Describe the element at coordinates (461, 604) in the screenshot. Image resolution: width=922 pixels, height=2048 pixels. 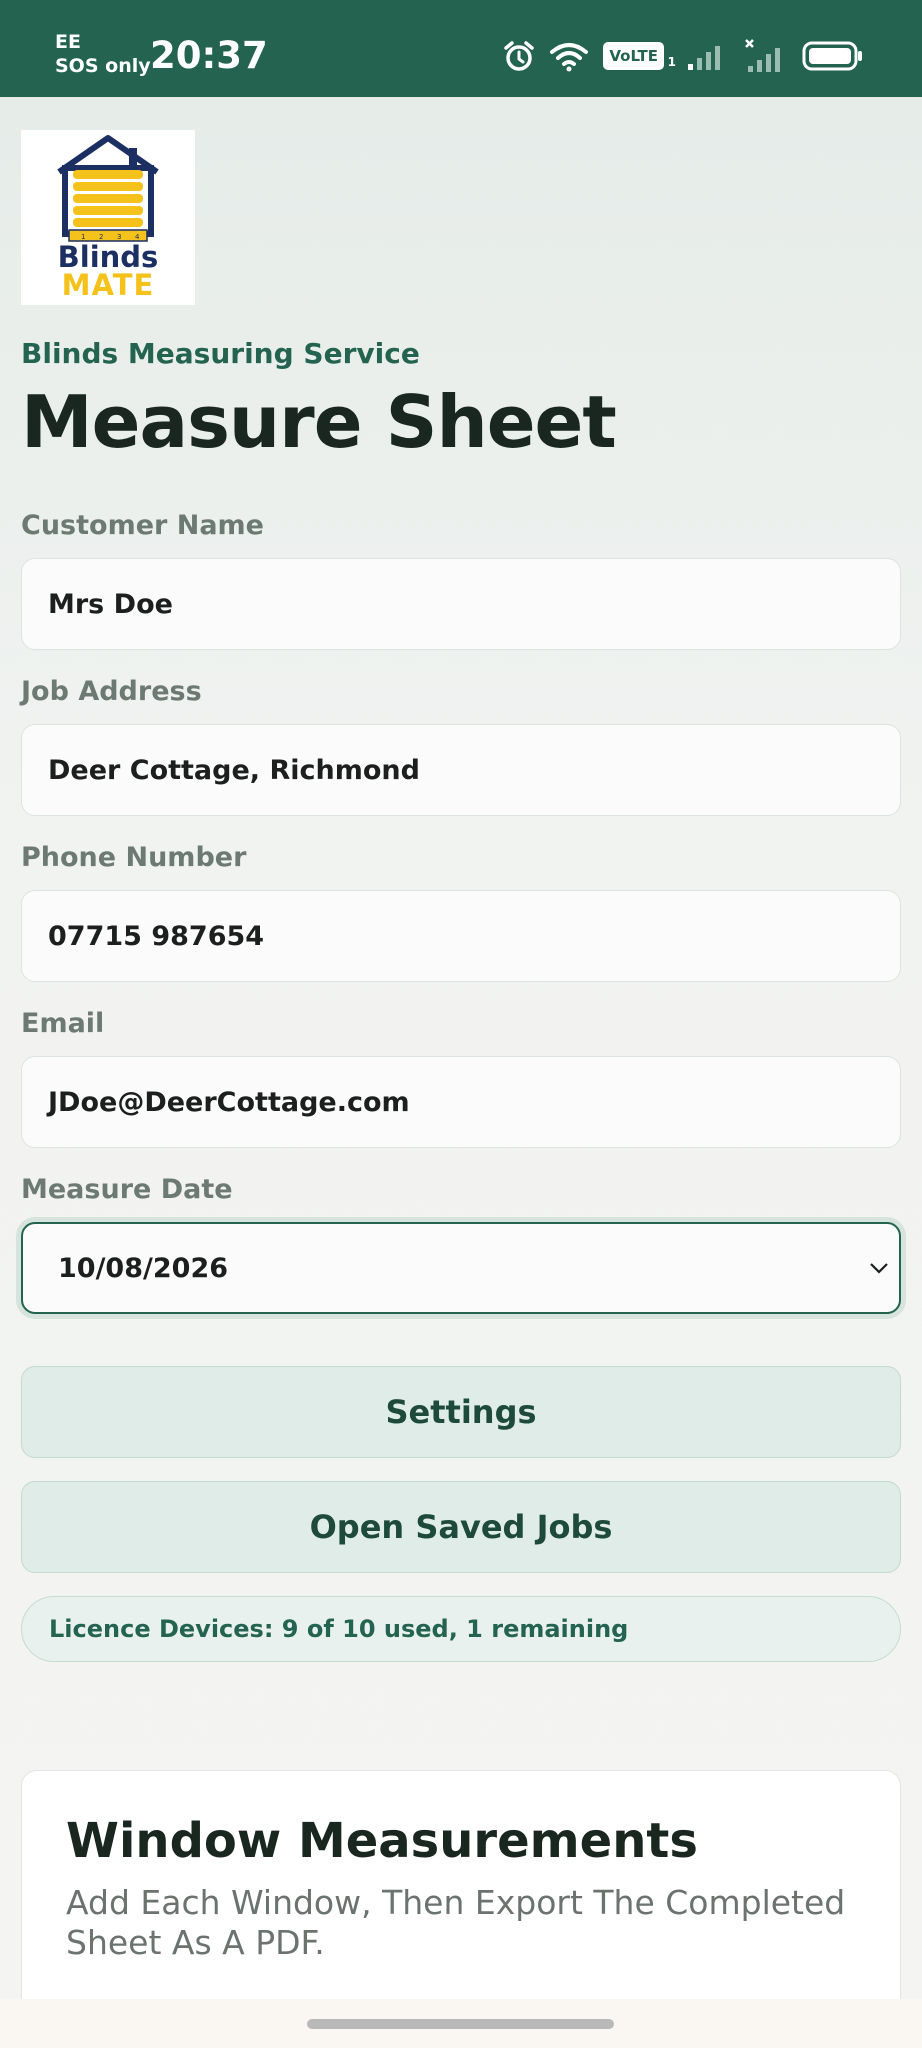
I see `customer-name-input: Mrs Doe` at that location.